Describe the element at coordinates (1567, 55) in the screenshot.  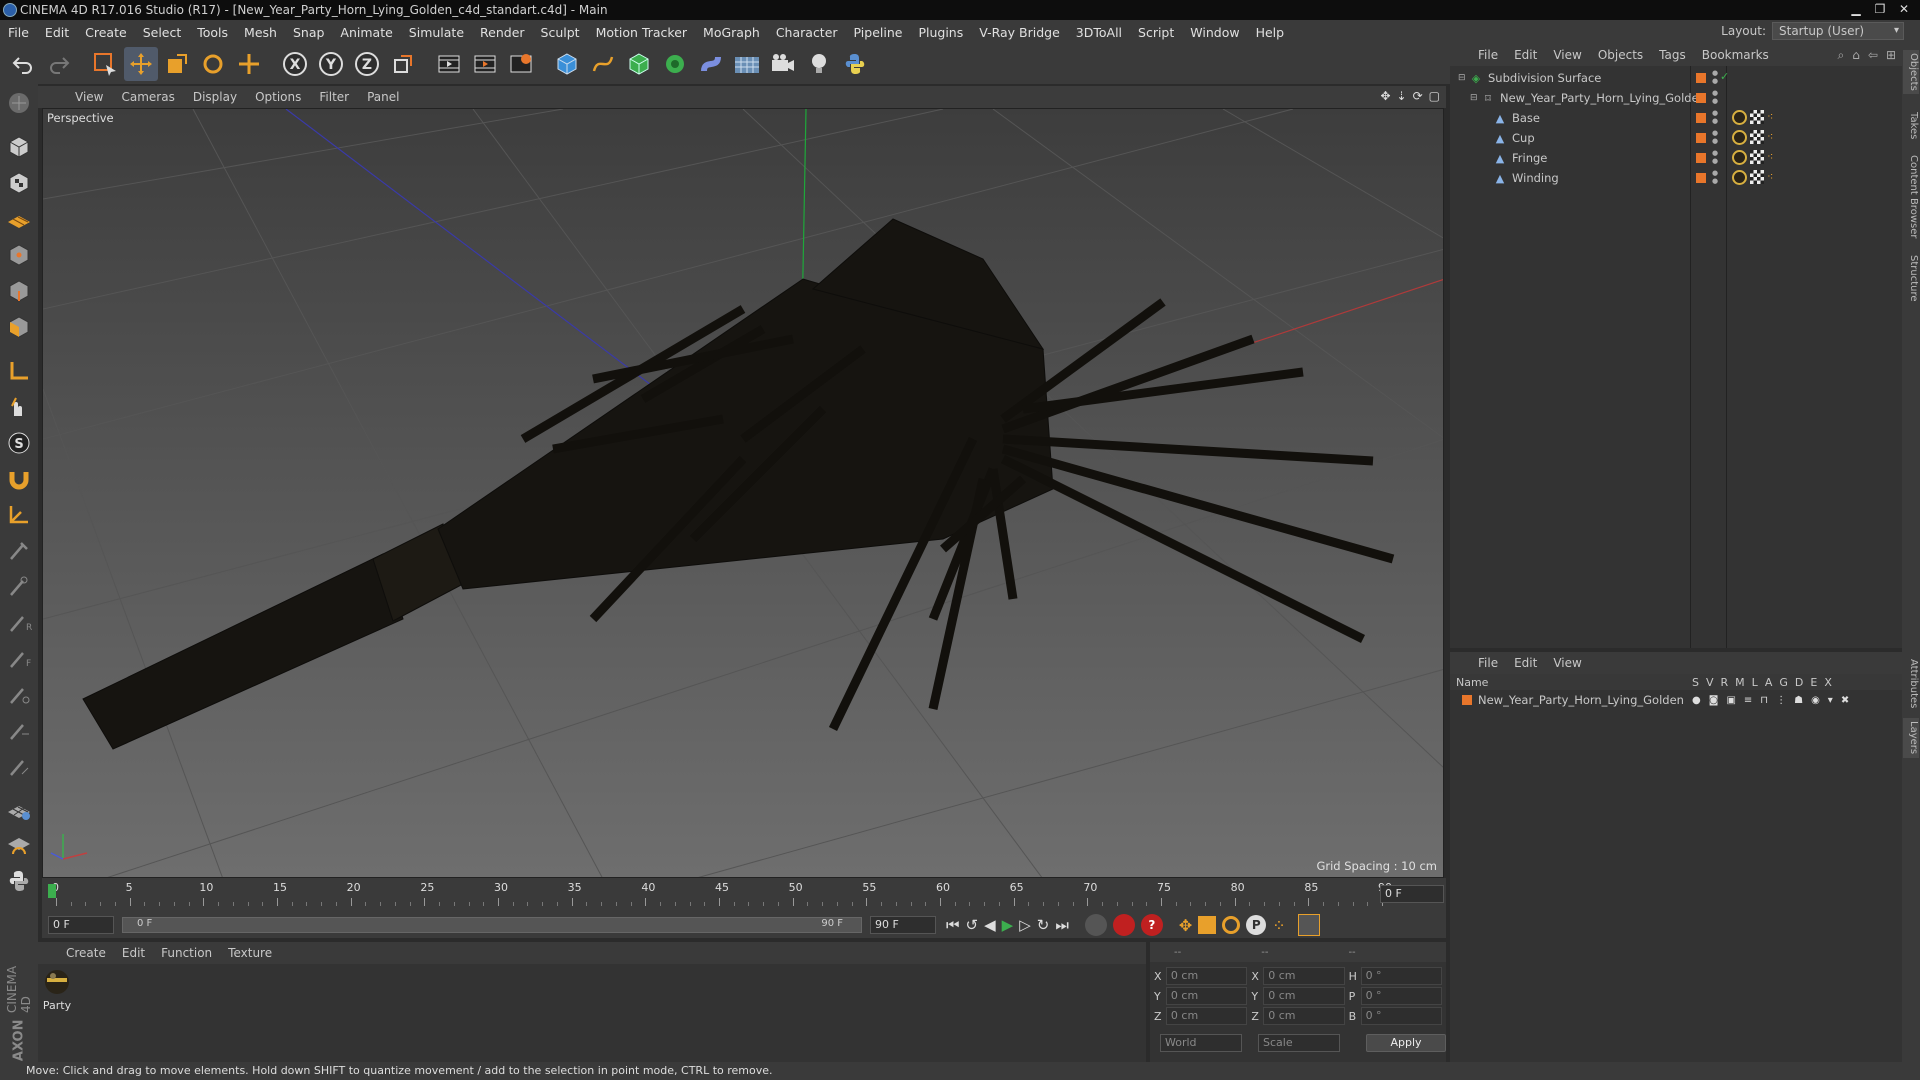
I see `objects-menu-view: View` at that location.